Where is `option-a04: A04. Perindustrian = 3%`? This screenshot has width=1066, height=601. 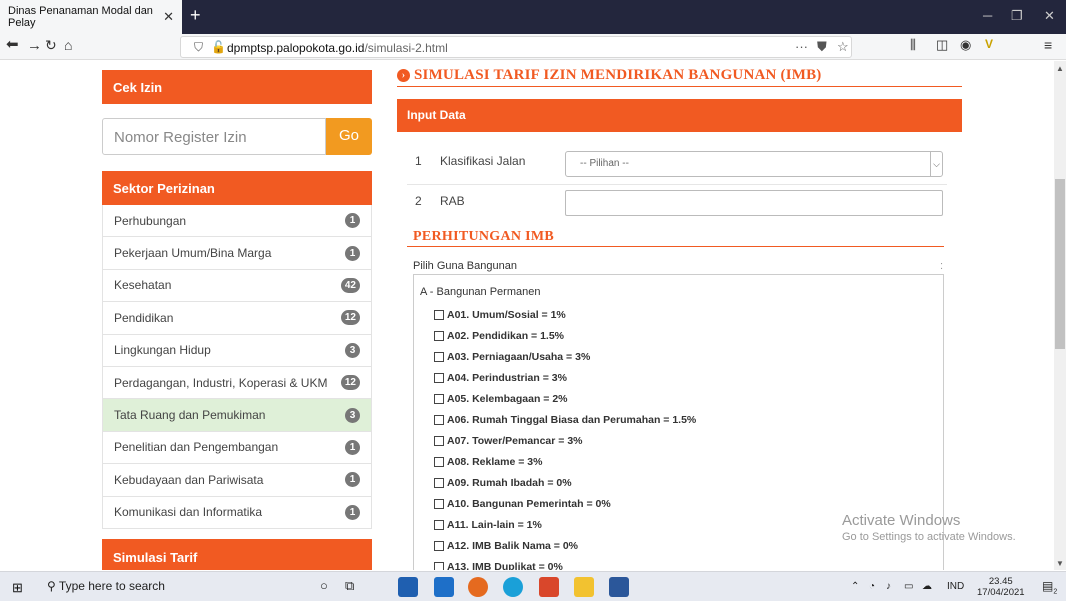
option-a04: A04. Perindustrian = 3% is located at coordinates (500, 378).